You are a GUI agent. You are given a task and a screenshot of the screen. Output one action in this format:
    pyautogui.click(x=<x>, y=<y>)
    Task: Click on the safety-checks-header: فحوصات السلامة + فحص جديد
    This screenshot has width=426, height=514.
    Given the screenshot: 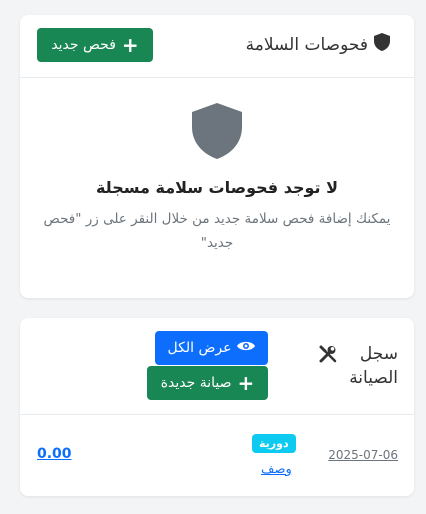 What is the action you would take?
    pyautogui.click(x=217, y=46)
    